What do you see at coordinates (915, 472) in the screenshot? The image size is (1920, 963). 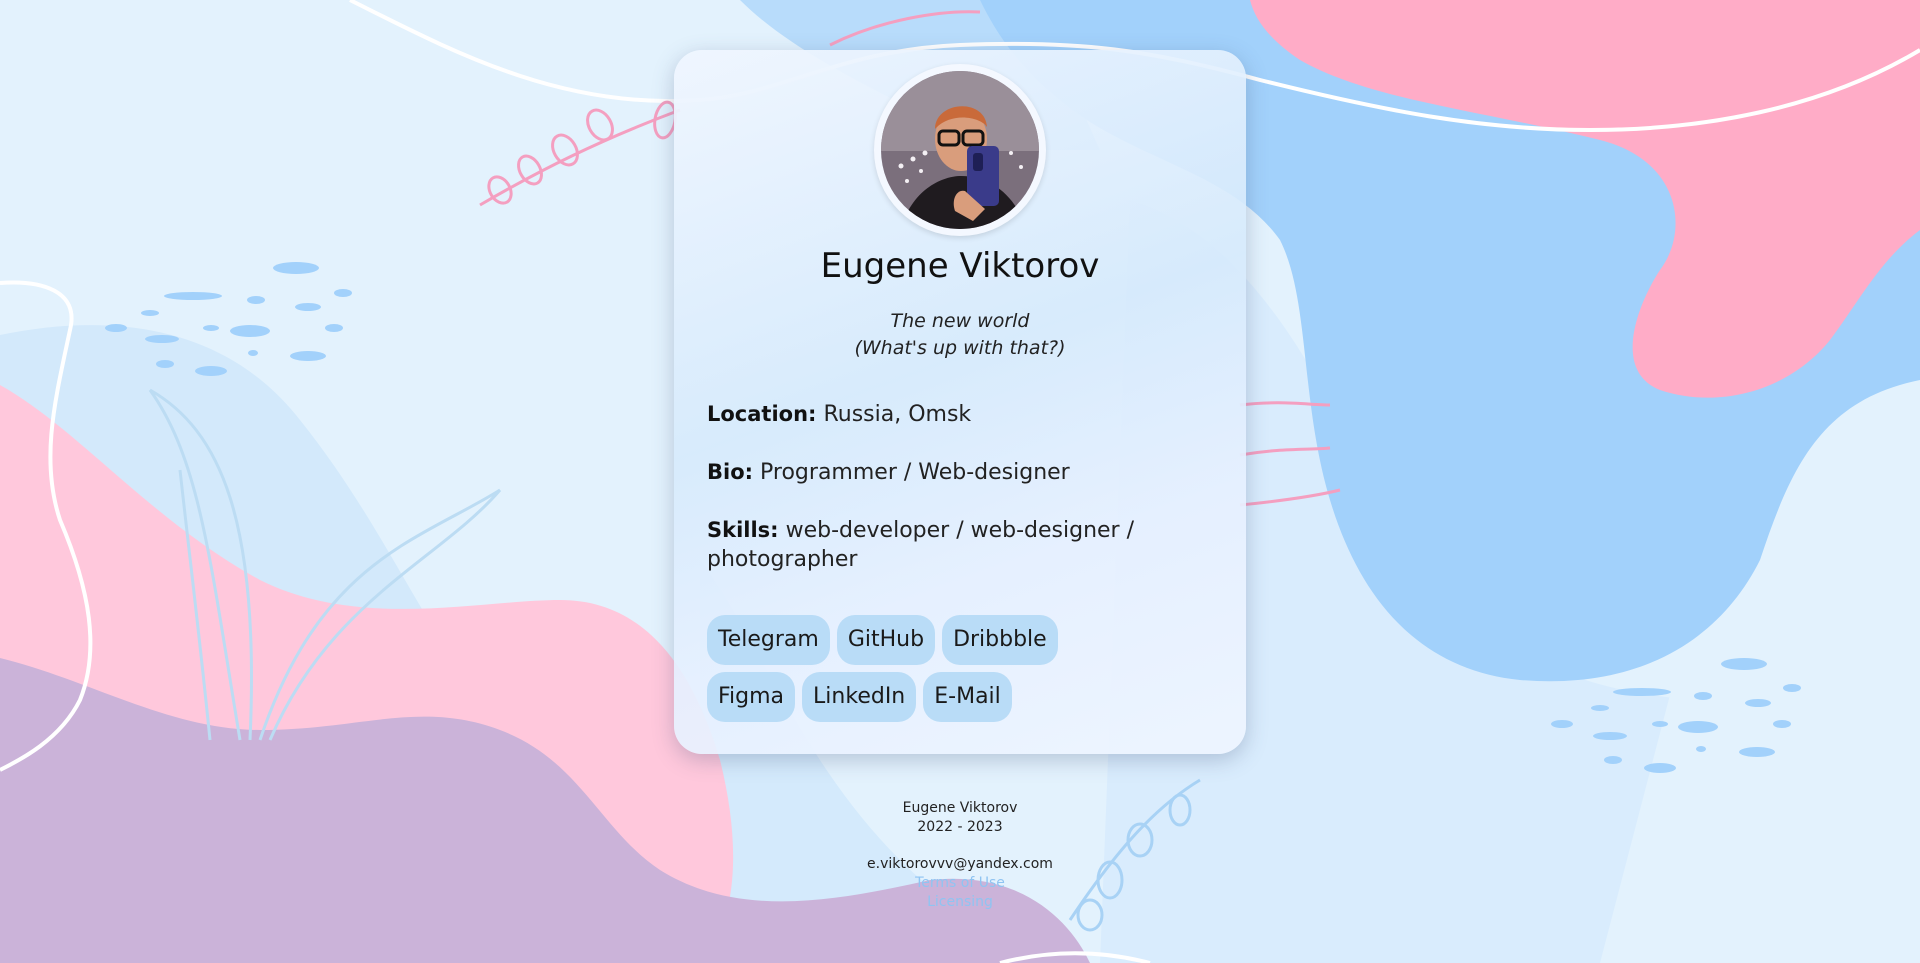 I see `bio-value: Programmer / Web-designer` at bounding box center [915, 472].